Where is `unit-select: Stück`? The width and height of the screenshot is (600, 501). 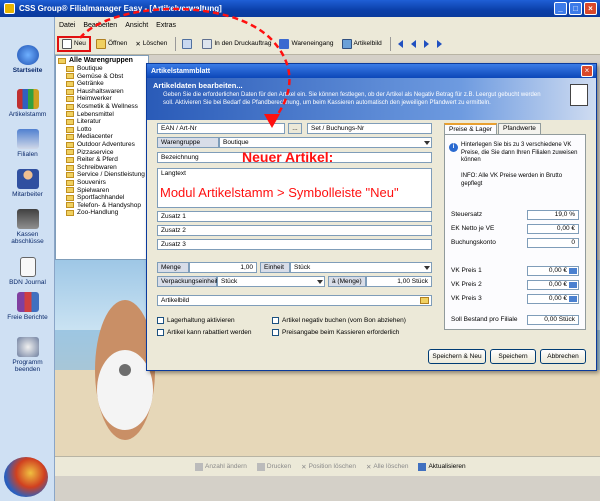 unit-select: Stück is located at coordinates (361, 267).